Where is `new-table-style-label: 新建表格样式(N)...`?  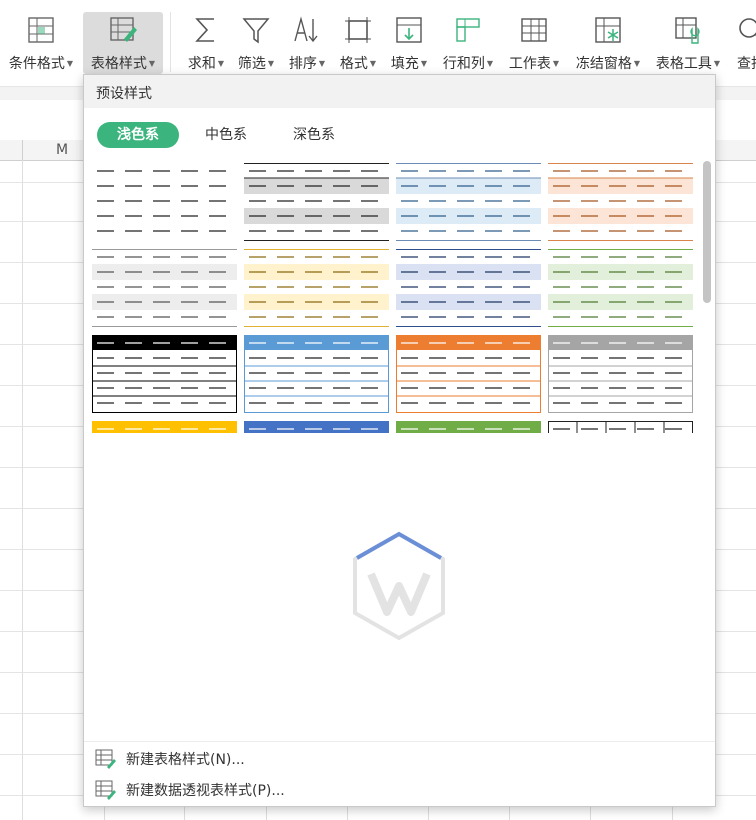
new-table-style-label: 新建表格样式(N)... is located at coordinates (185, 759).